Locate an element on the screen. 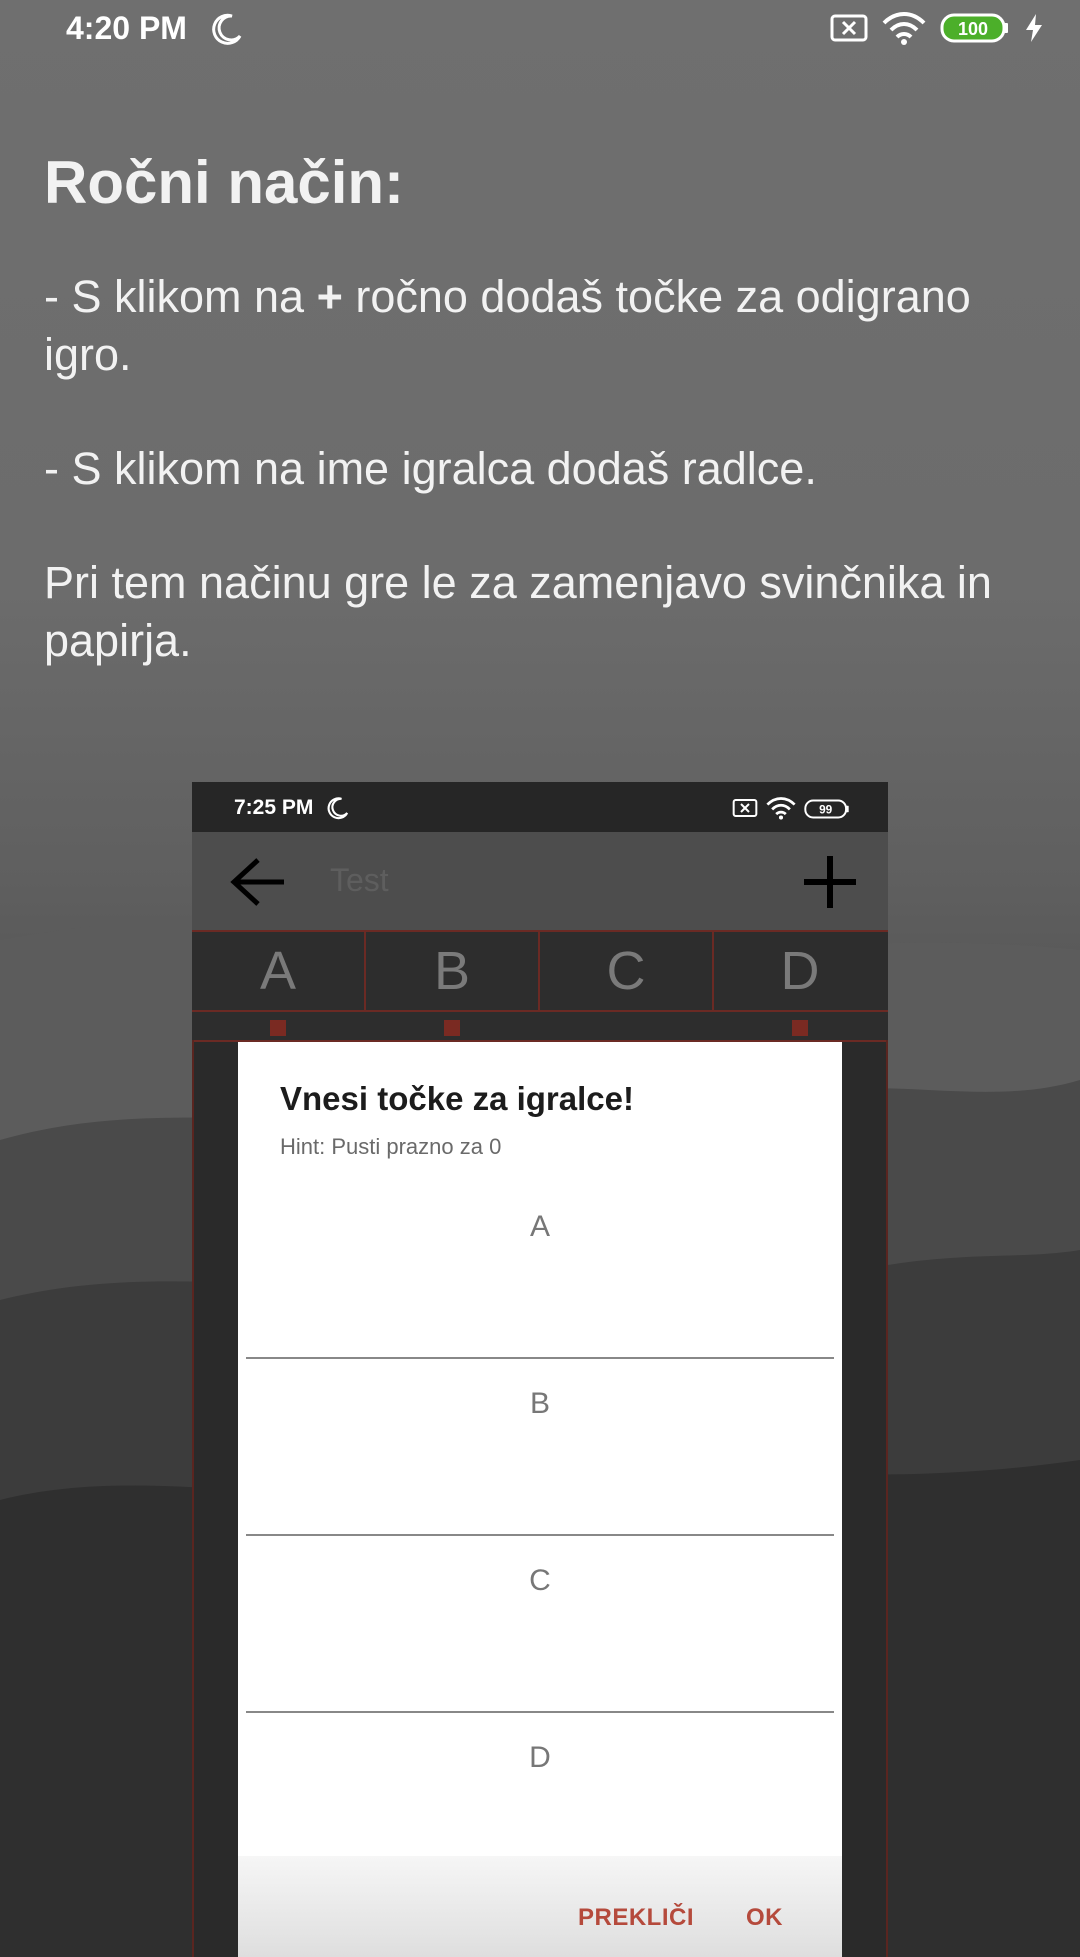 The image size is (1080, 1957). player-grid: A B C D is located at coordinates (540, 986).